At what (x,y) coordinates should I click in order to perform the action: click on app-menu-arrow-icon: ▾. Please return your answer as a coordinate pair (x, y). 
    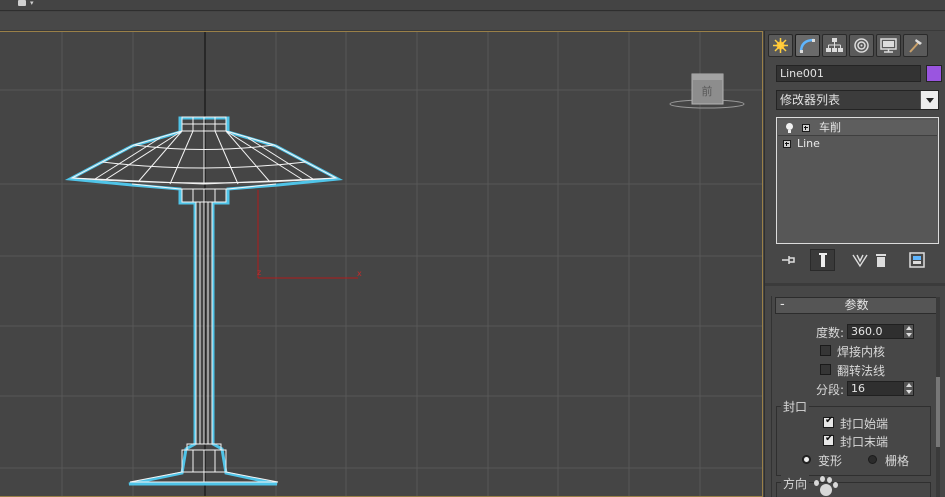
    Looking at the image, I should click on (32, 3).